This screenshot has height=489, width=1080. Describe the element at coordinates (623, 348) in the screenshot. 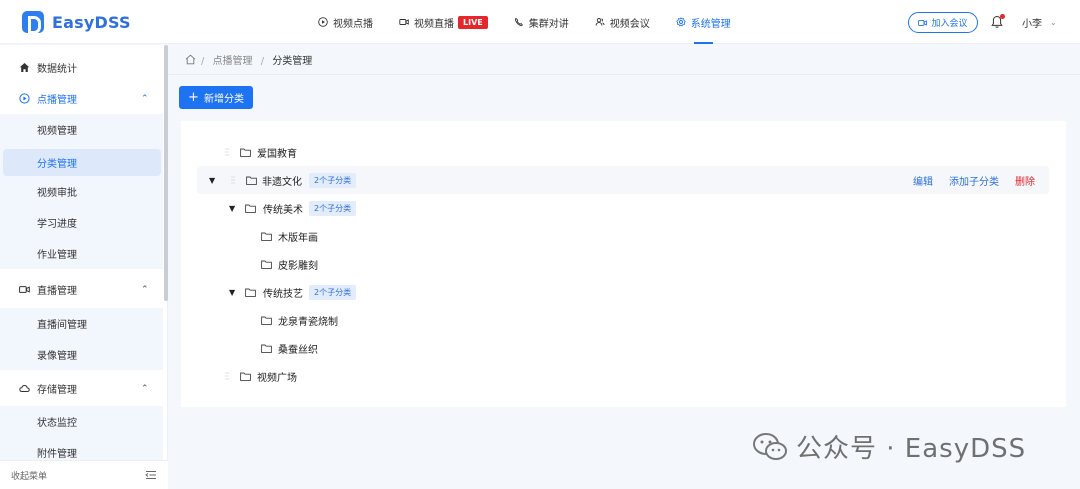

I see `tree-node: 桑蚕丝织` at that location.